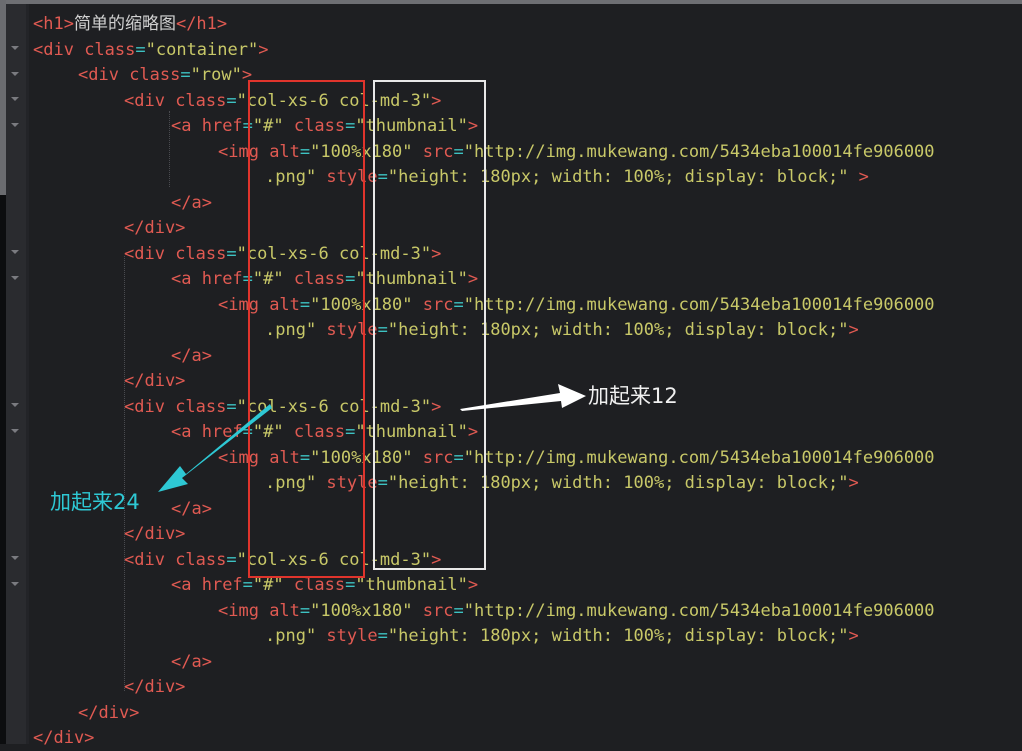 Image resolution: width=1022 pixels, height=751 pixels. Describe the element at coordinates (95, 502) in the screenshot. I see `annotation-label-24: 加起来24` at that location.